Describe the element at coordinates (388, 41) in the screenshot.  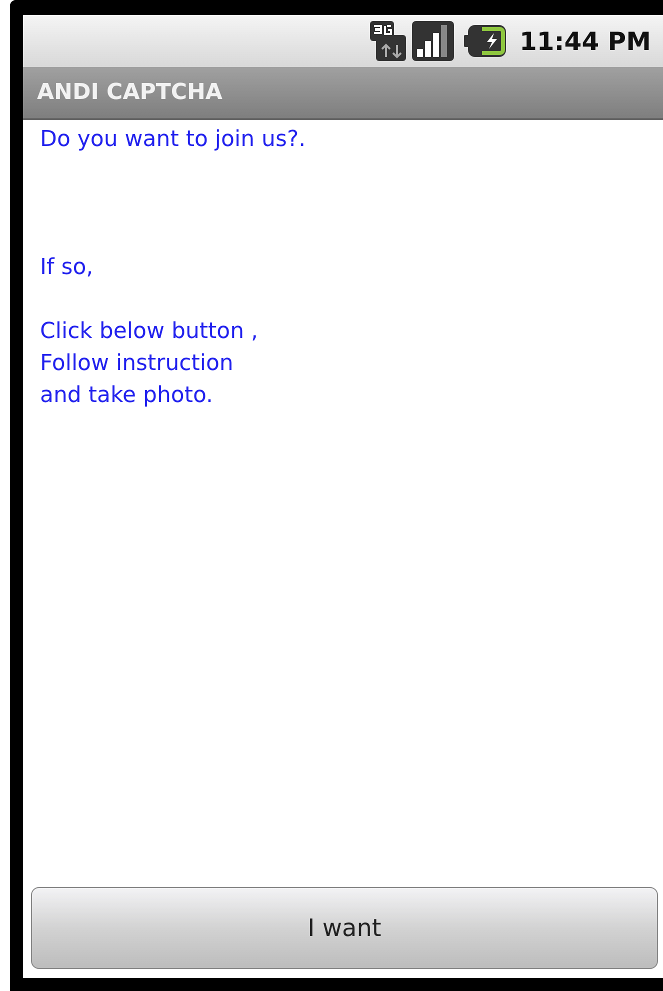
I see `network-3g-icon` at that location.